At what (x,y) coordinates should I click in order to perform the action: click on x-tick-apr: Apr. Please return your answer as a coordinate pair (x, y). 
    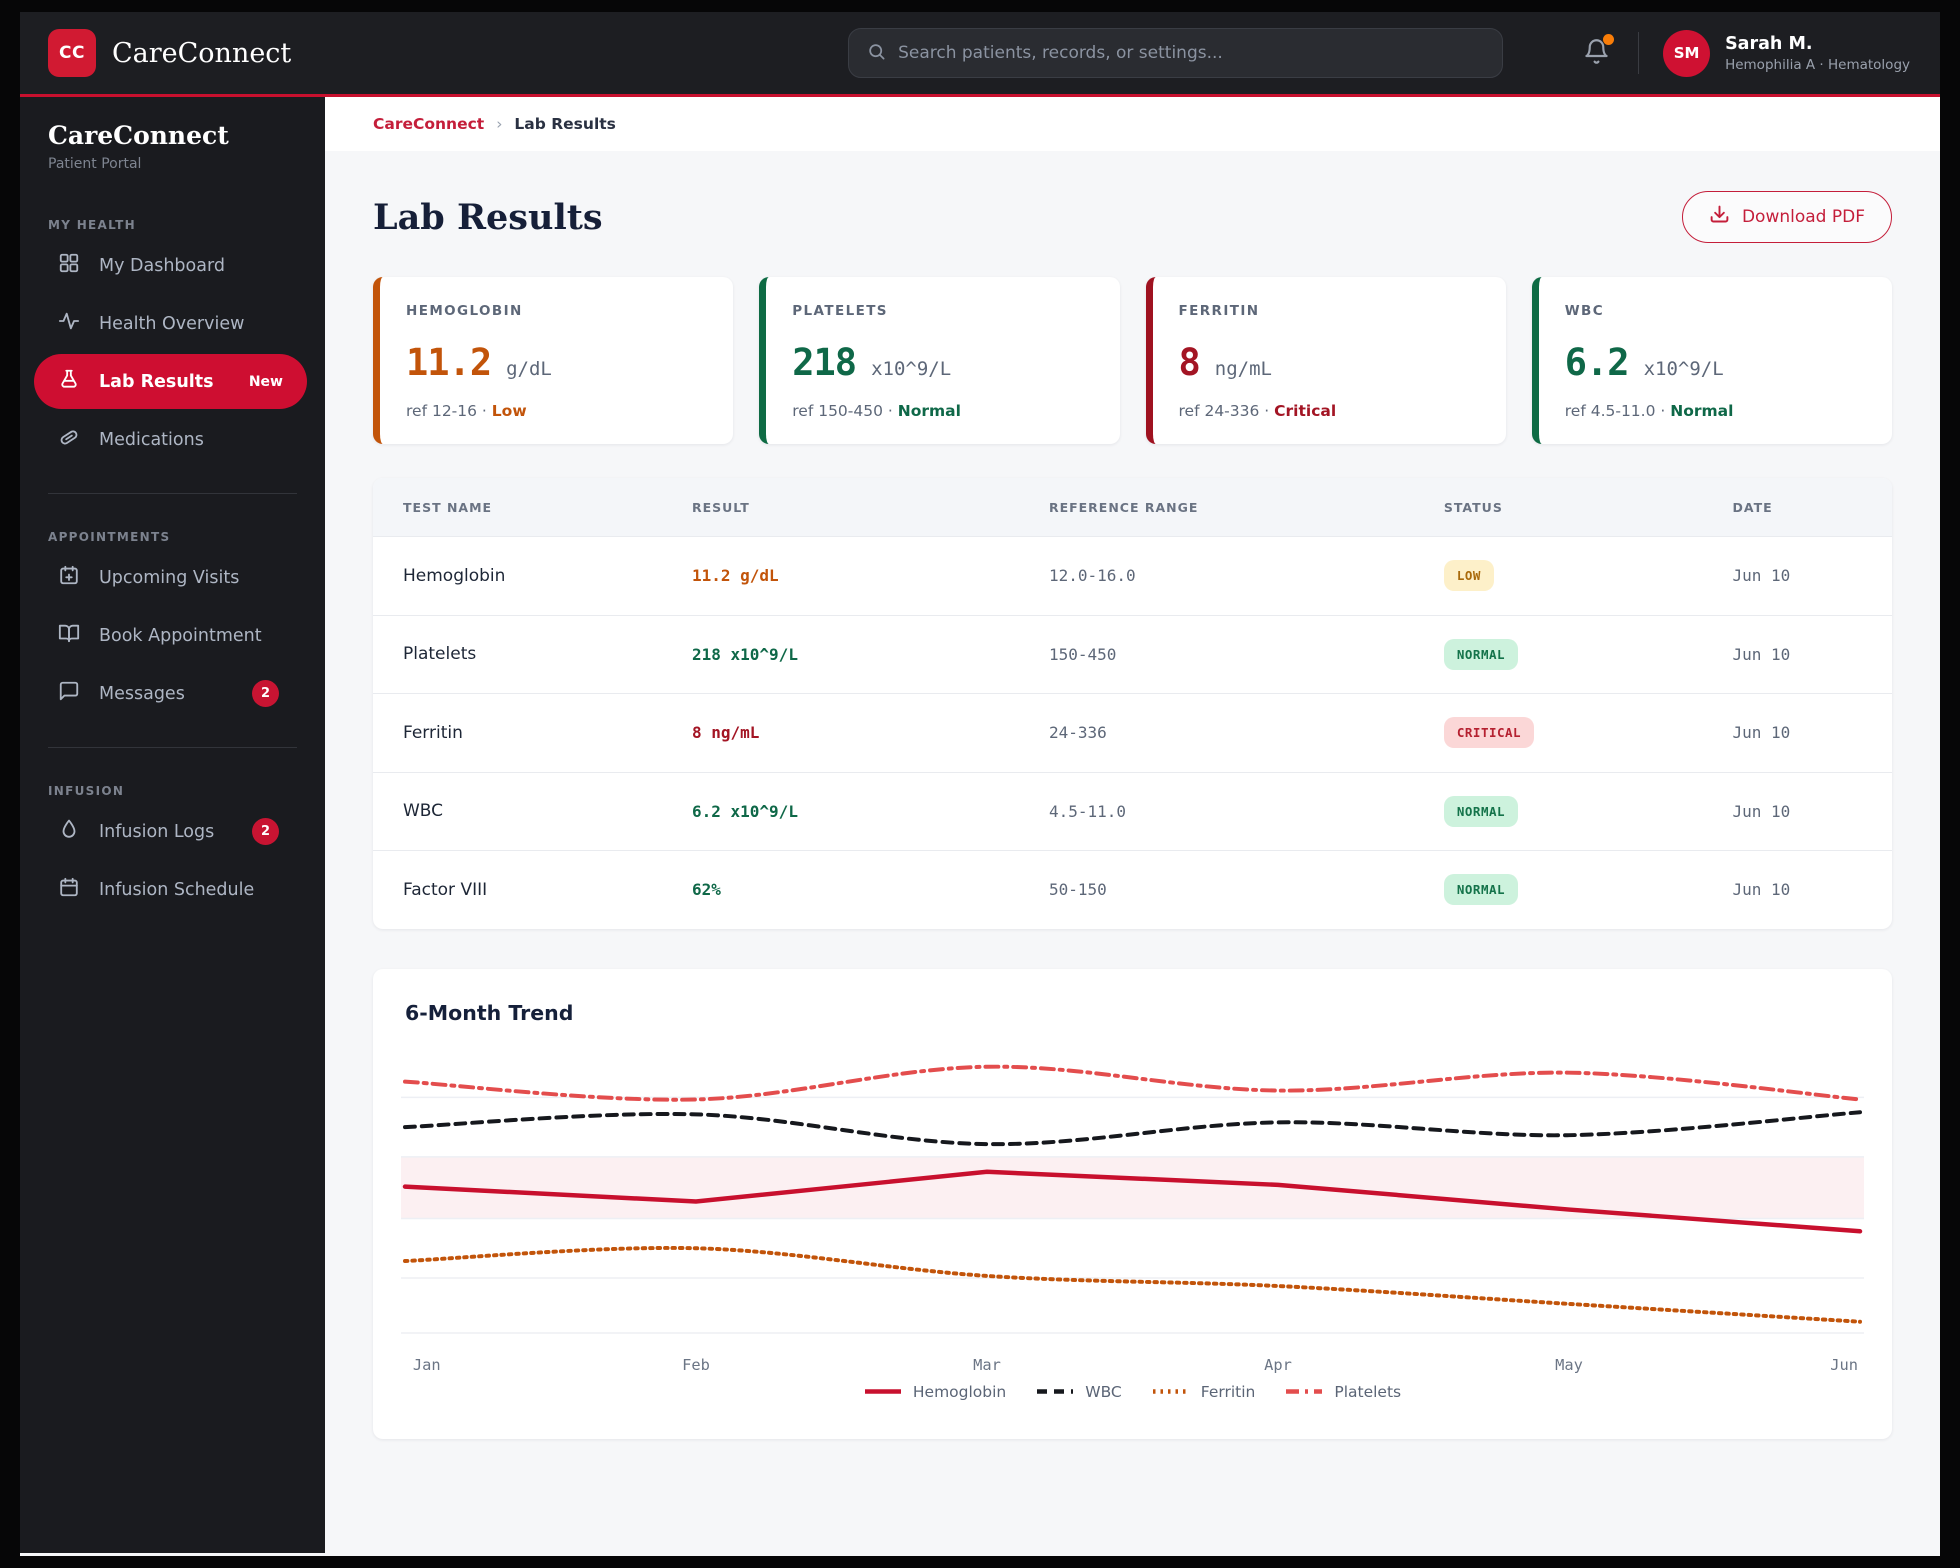
    Looking at the image, I should click on (1278, 1365).